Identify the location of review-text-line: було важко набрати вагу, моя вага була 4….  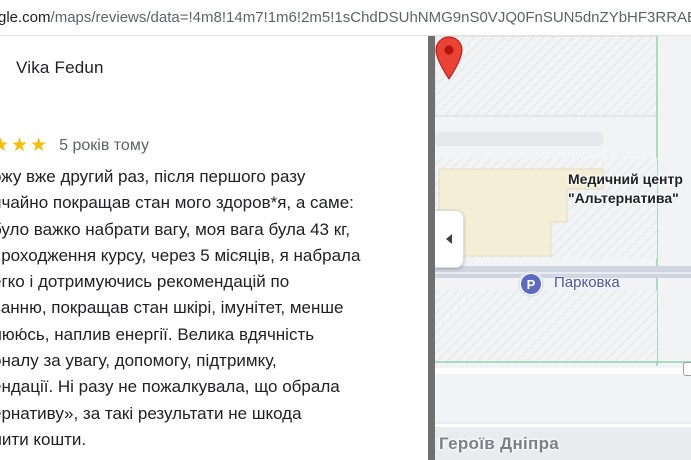
(175, 229).